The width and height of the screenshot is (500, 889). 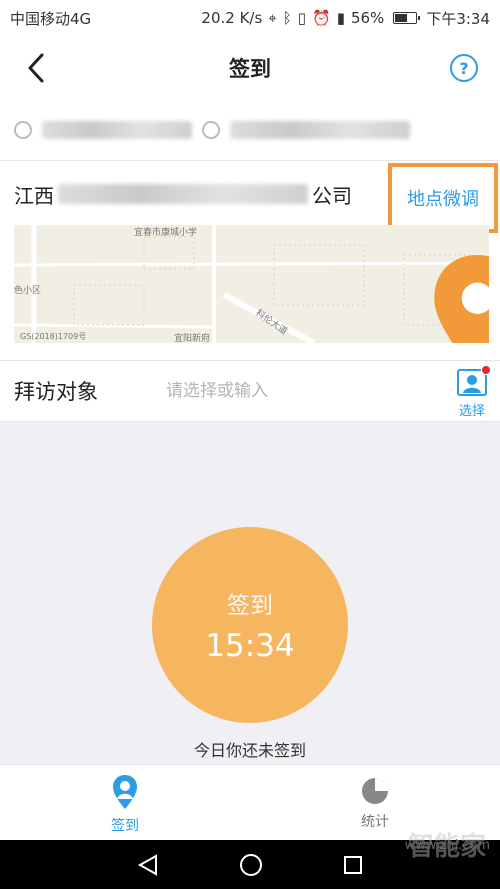 I want to click on location-name-prefix: 江西, so click(x=34, y=195).